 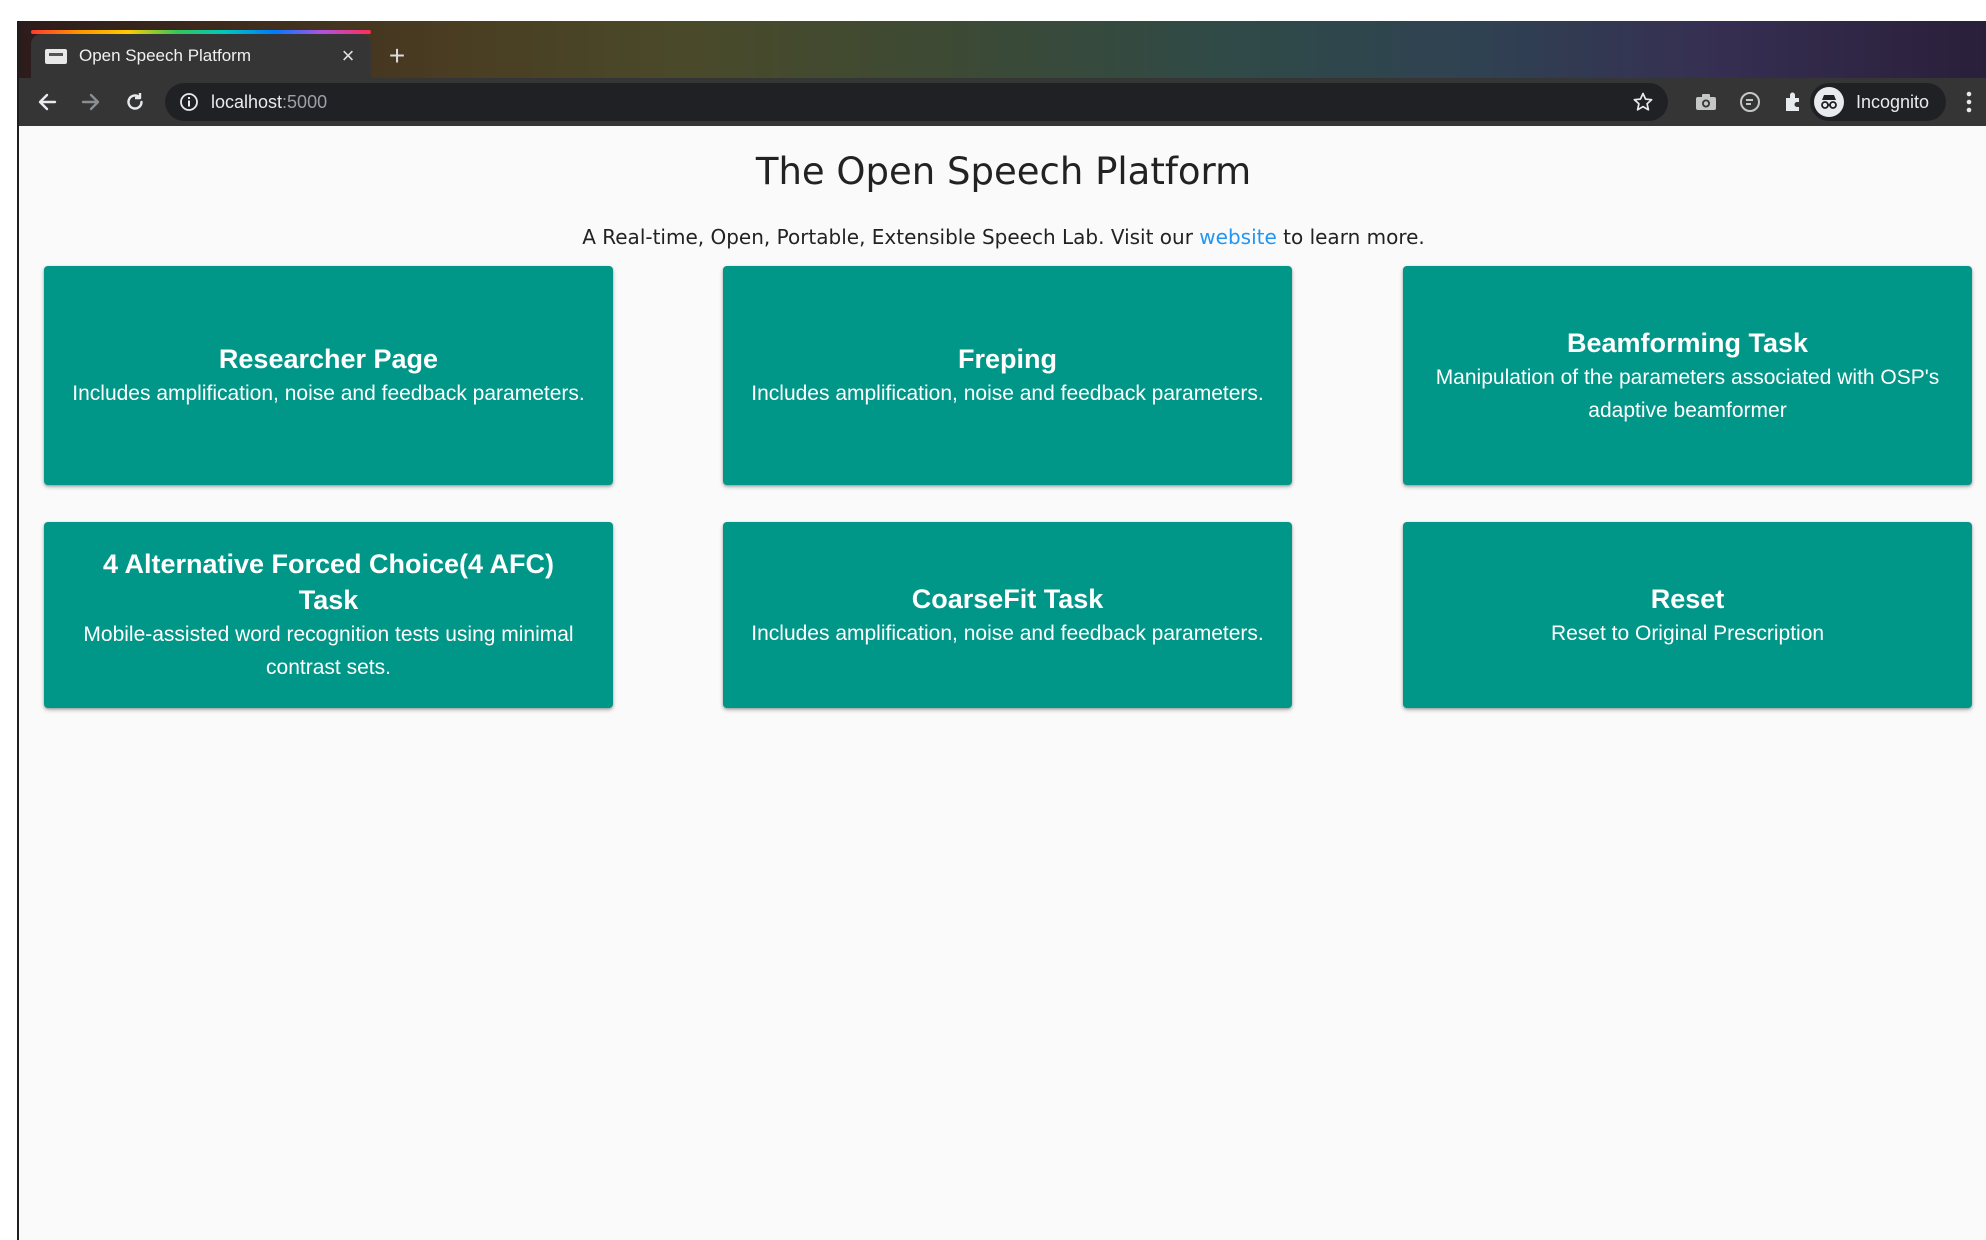 I want to click on incognito-profile-button: Incognito, so click(x=1878, y=102).